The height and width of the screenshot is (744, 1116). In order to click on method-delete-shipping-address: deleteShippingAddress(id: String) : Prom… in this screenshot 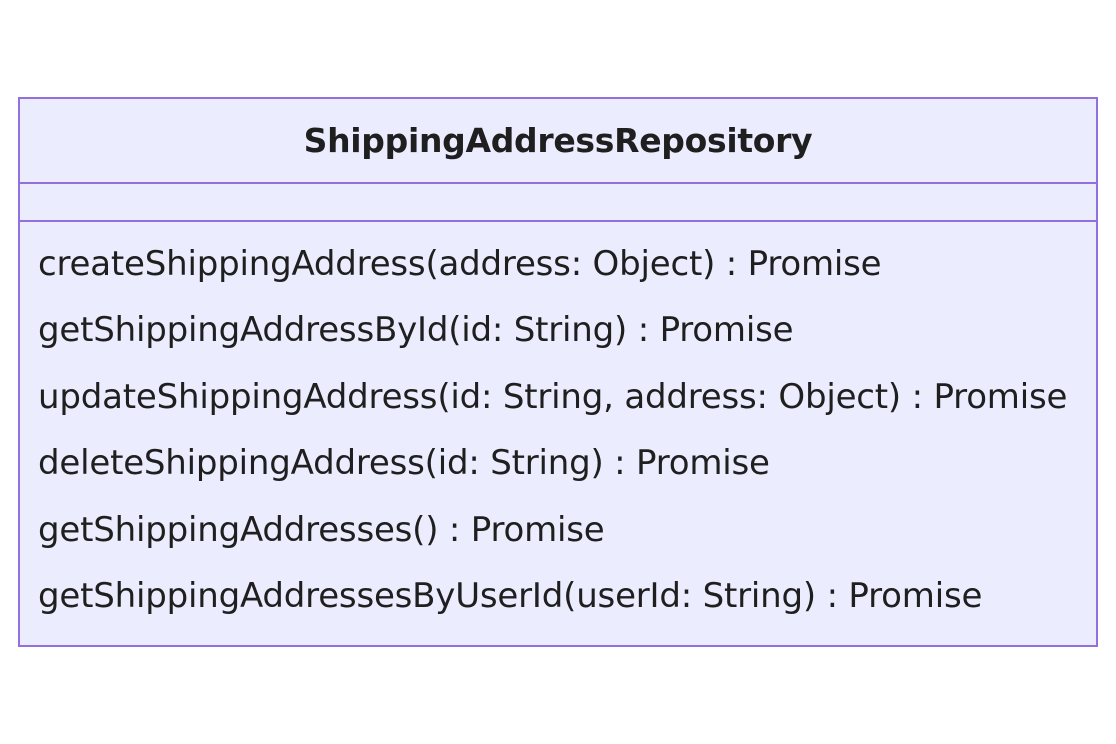, I will do `click(404, 463)`.